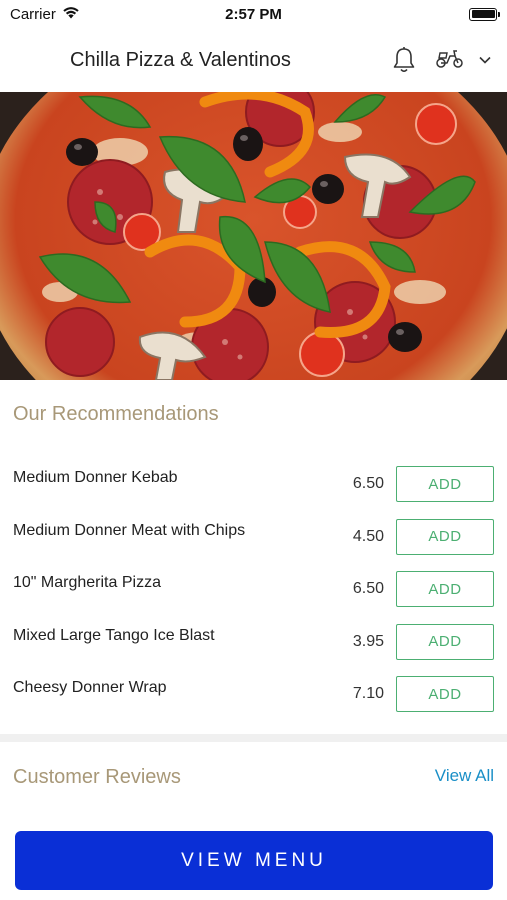 The height and width of the screenshot is (900, 507). What do you see at coordinates (253, 484) in the screenshot?
I see `list-item: Medium Donner Kebab 6.50 ADD` at bounding box center [253, 484].